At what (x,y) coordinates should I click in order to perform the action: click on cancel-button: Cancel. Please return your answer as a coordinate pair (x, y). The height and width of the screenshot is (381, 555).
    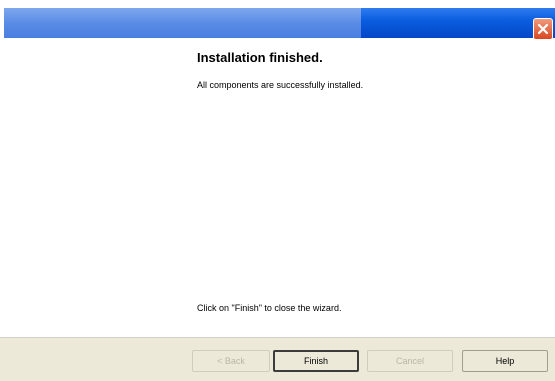
    Looking at the image, I should click on (410, 361).